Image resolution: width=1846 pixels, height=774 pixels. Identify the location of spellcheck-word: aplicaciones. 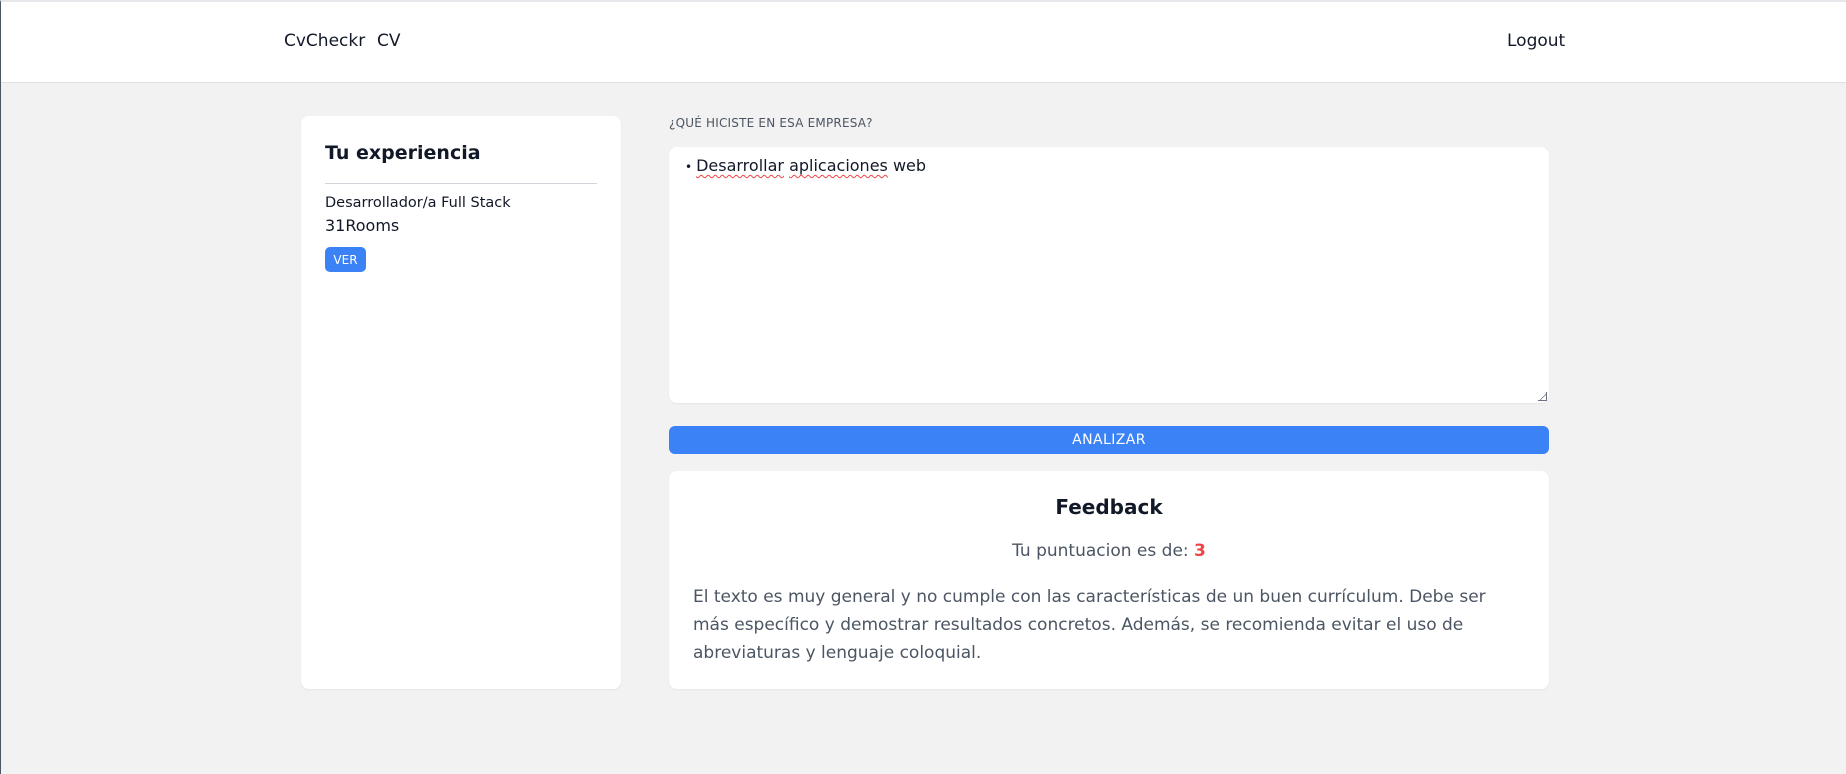
(838, 165).